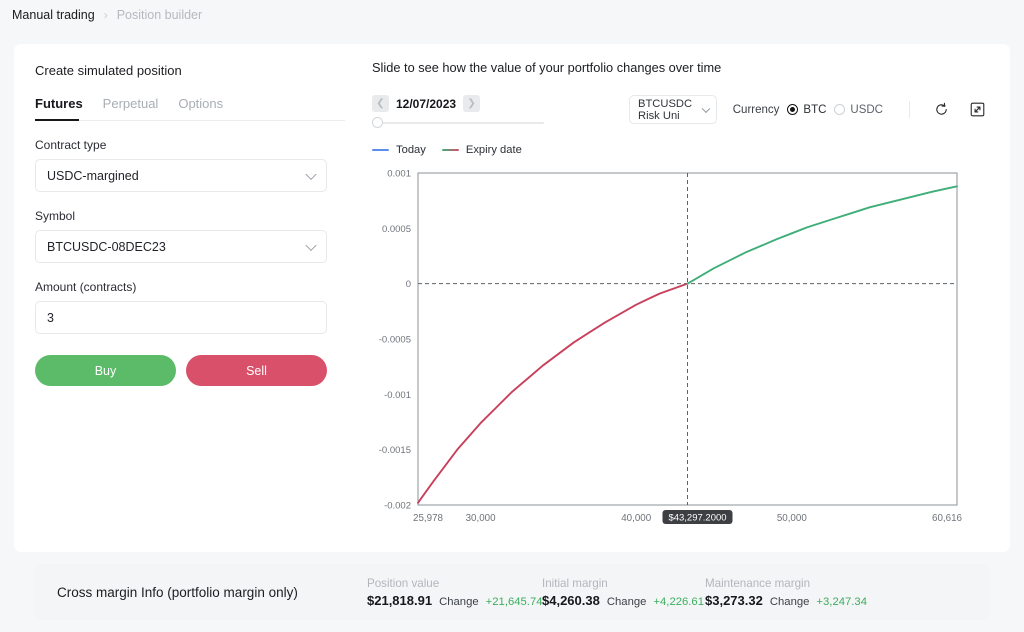 This screenshot has width=1024, height=632. Describe the element at coordinates (71, 145) in the screenshot. I see `contract-type-label: Contract type` at that location.